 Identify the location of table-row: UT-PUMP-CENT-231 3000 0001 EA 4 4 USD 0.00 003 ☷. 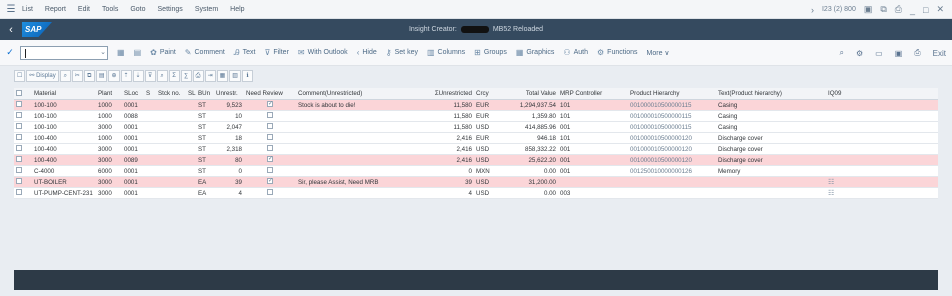
(476, 193).